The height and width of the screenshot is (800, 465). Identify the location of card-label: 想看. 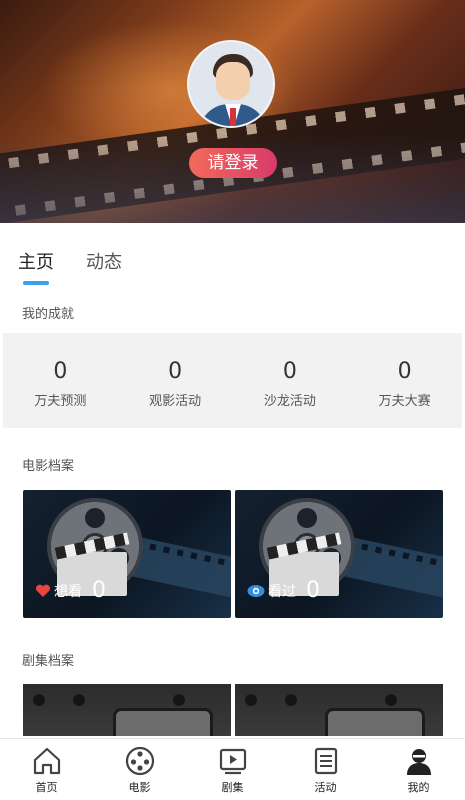
(68, 591).